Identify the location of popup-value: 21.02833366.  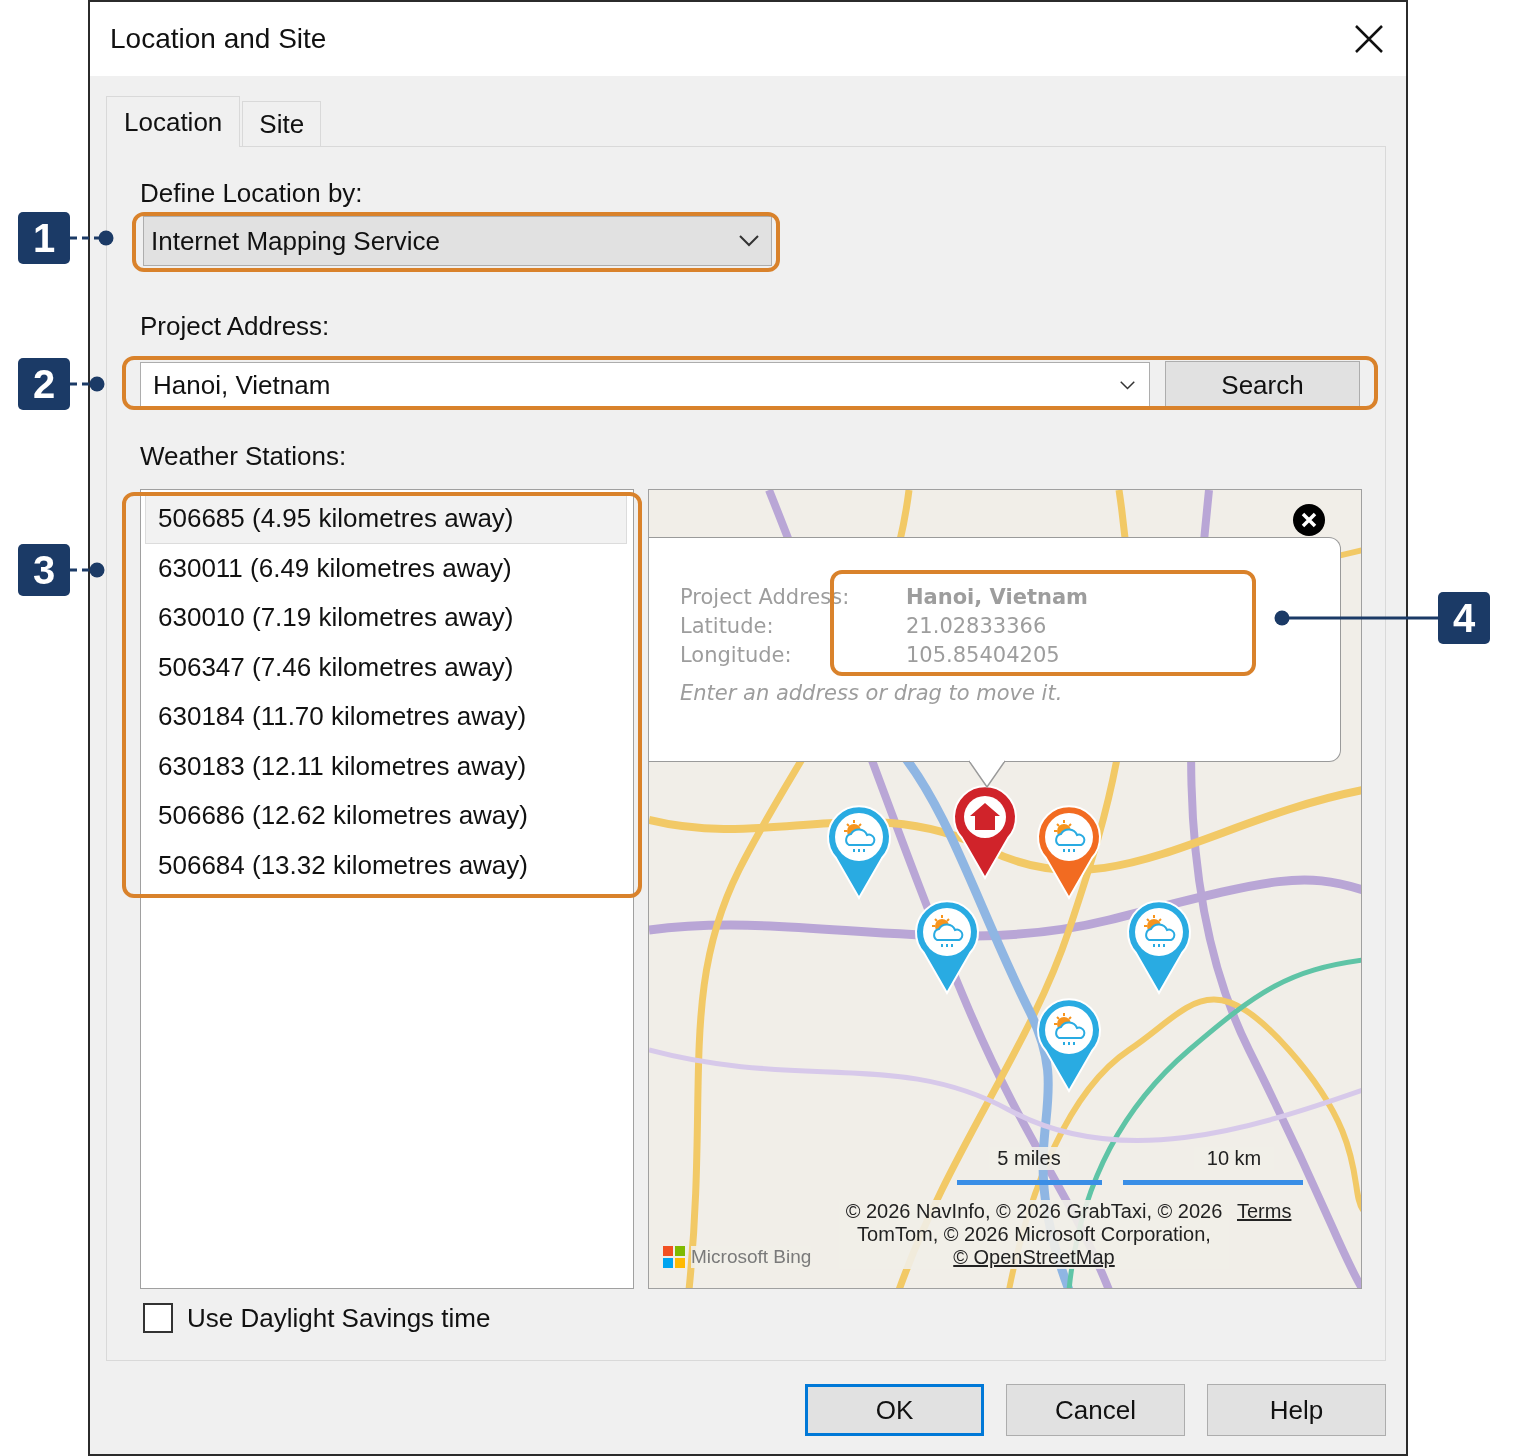
(977, 626).